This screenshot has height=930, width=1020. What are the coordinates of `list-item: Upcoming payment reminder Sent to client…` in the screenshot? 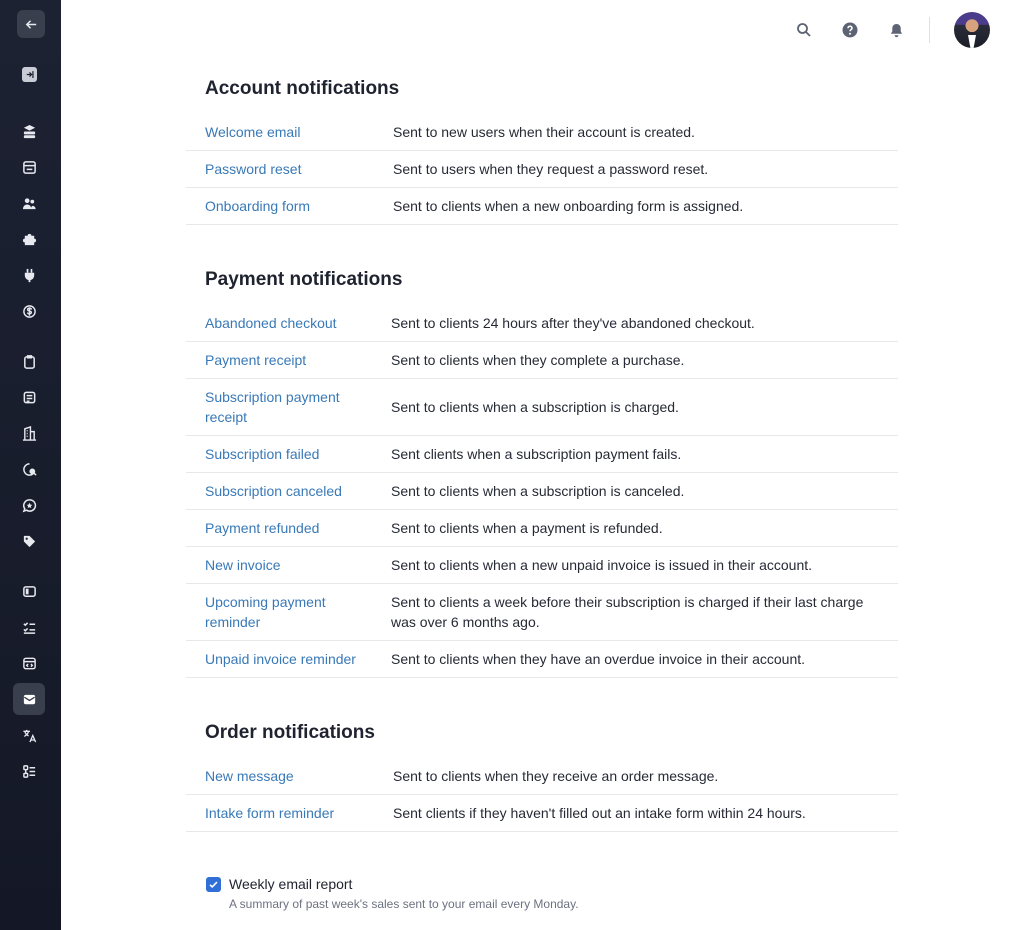 It's located at (542, 612).